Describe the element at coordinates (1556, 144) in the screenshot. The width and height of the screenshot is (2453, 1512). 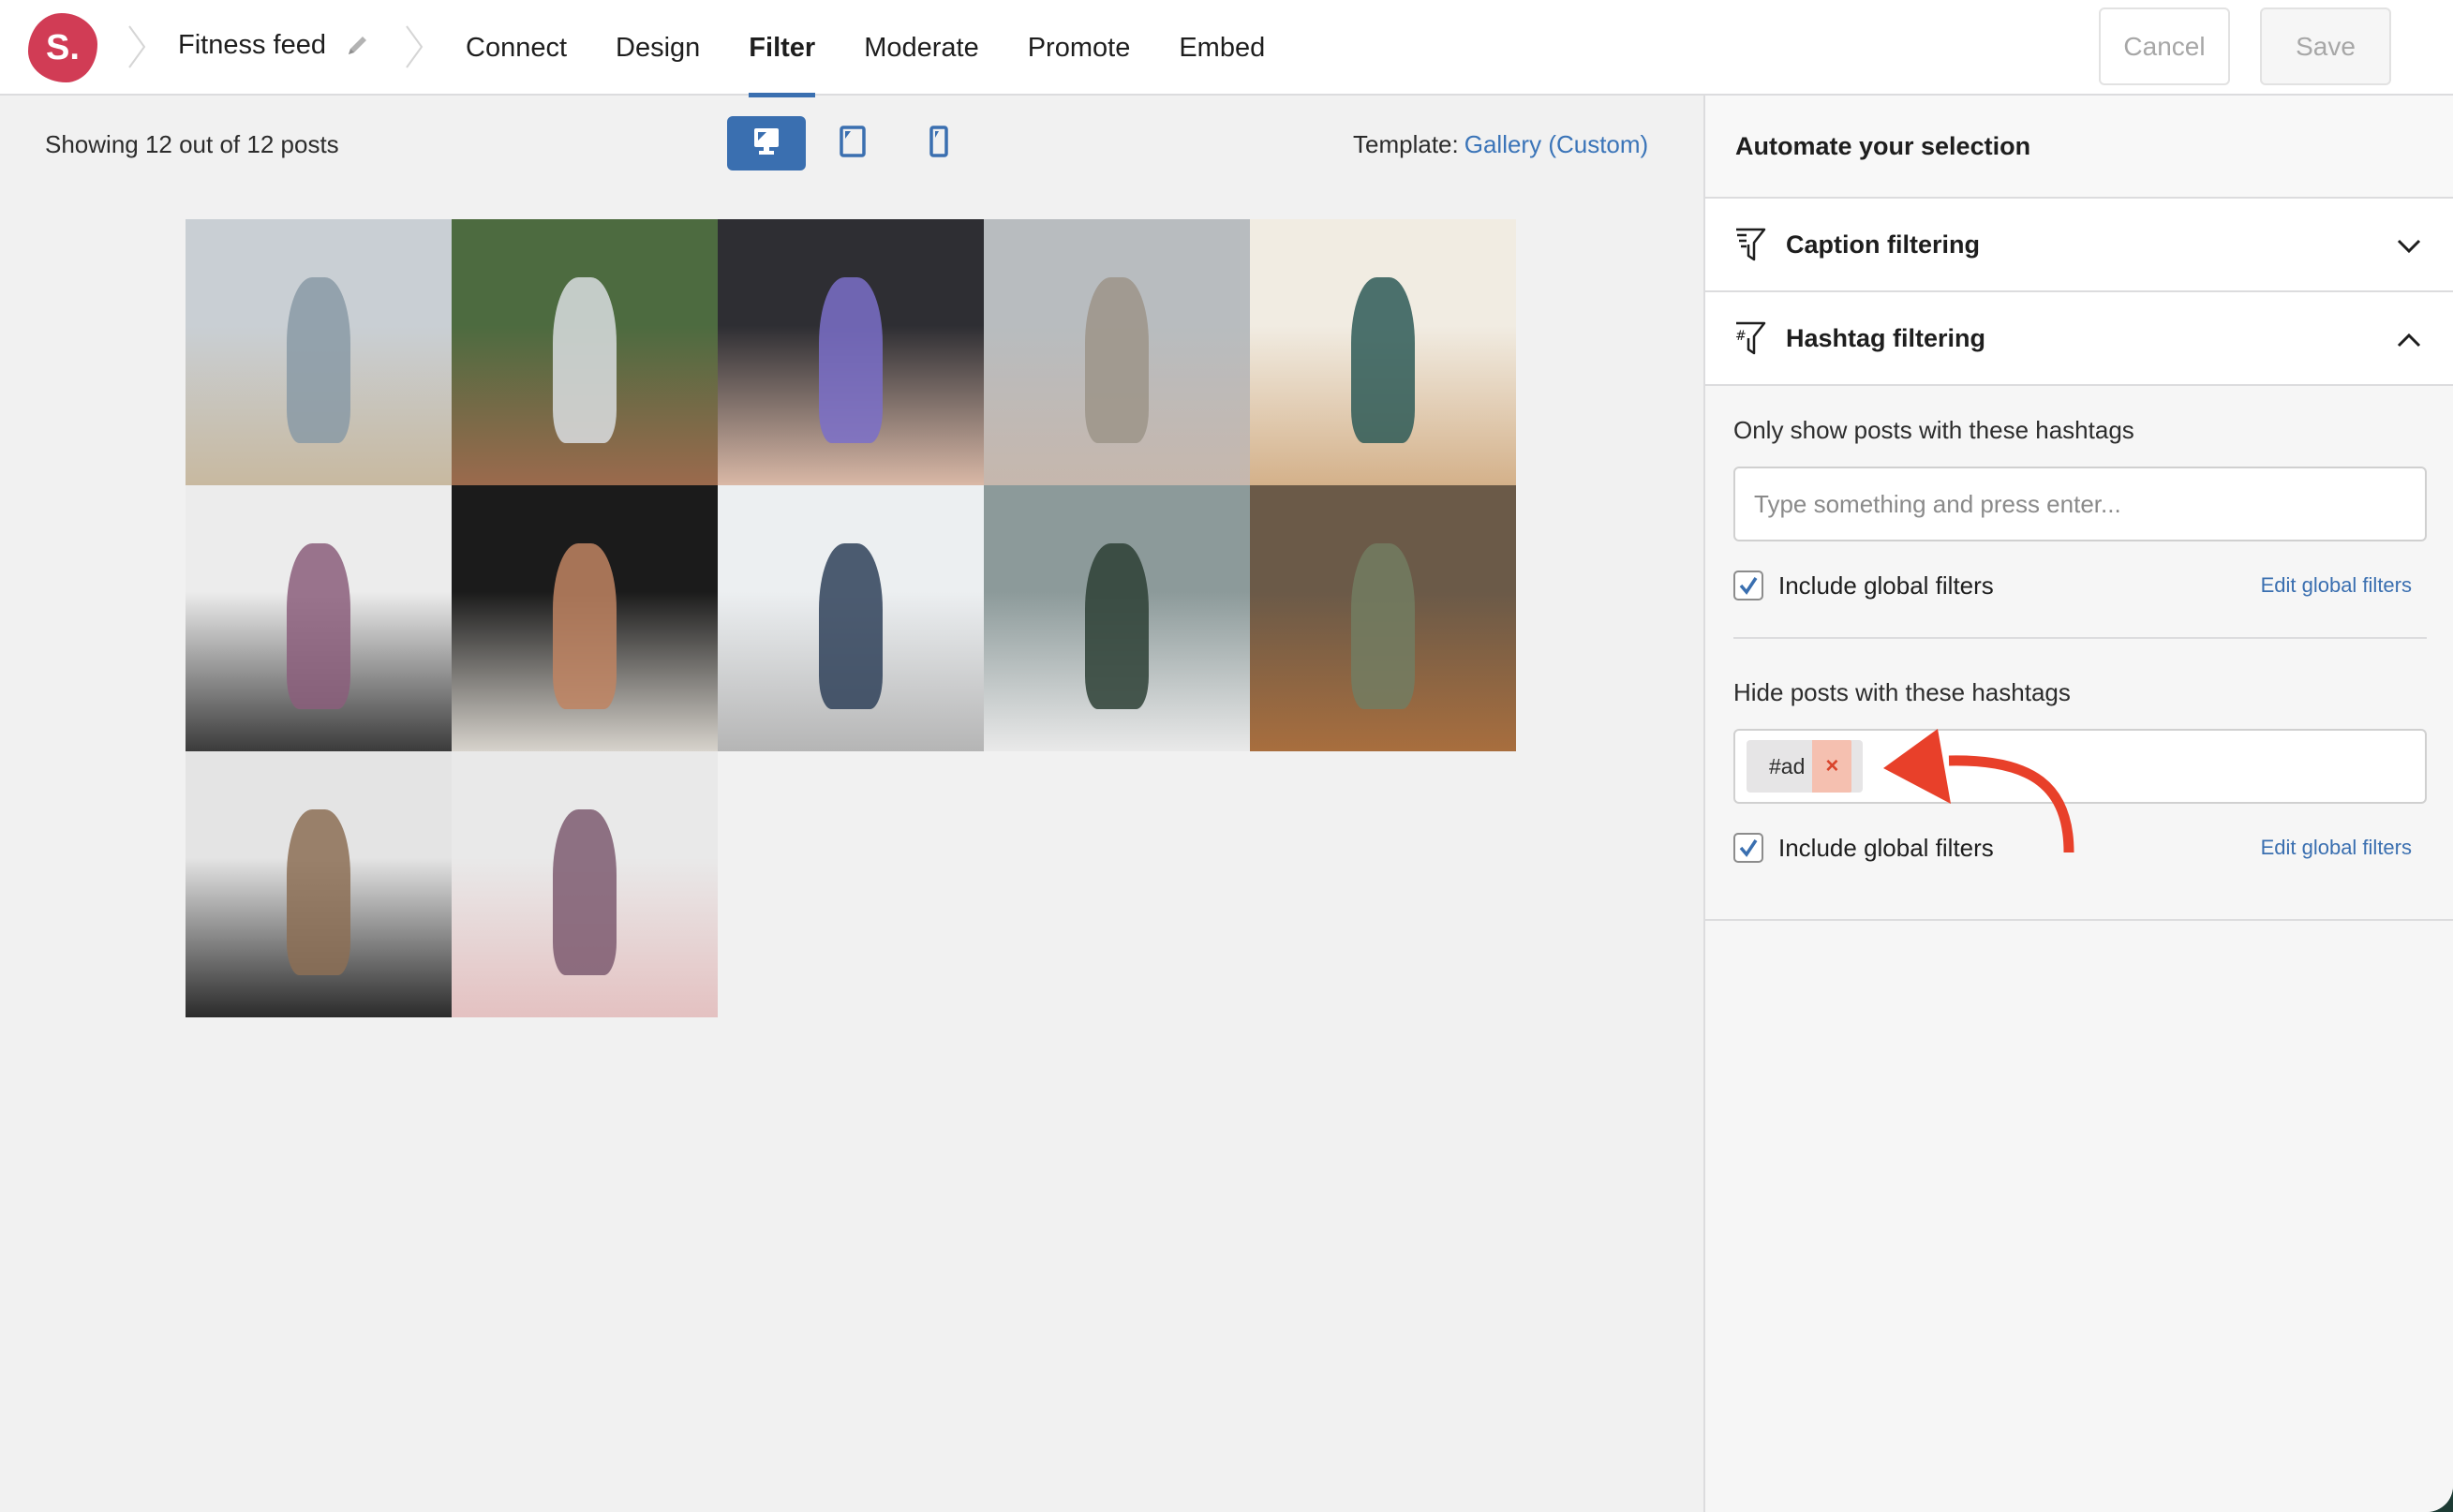
I see `template-link: Gallery (Custom)` at that location.